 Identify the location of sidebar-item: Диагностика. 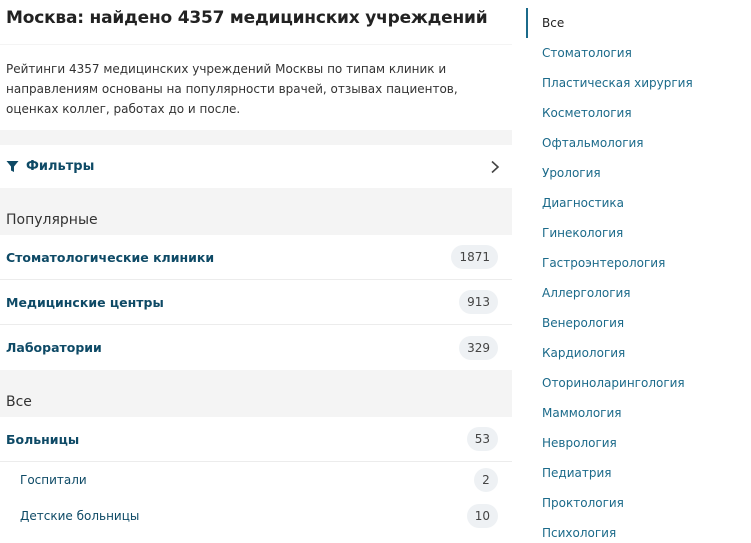
(638, 203).